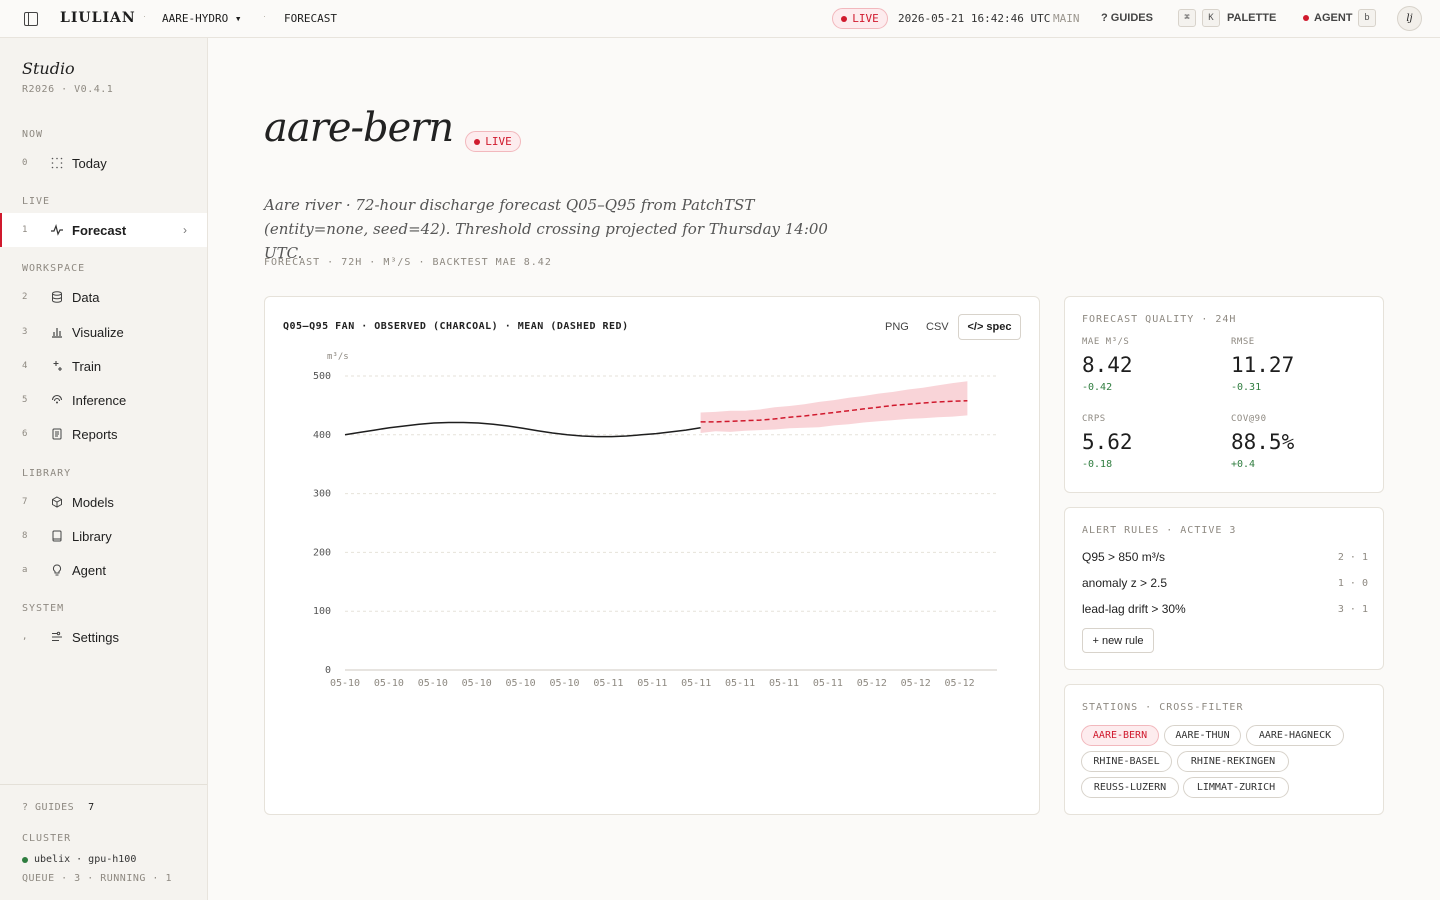  I want to click on shortcut-key: 8, so click(25, 536).